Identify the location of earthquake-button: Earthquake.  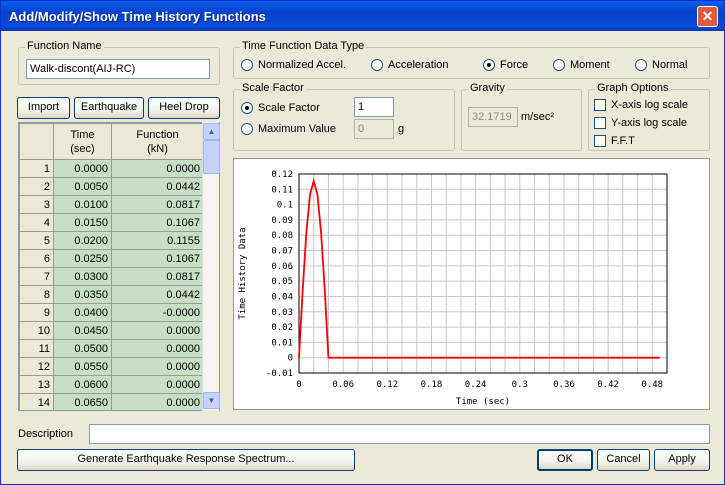
(109, 108).